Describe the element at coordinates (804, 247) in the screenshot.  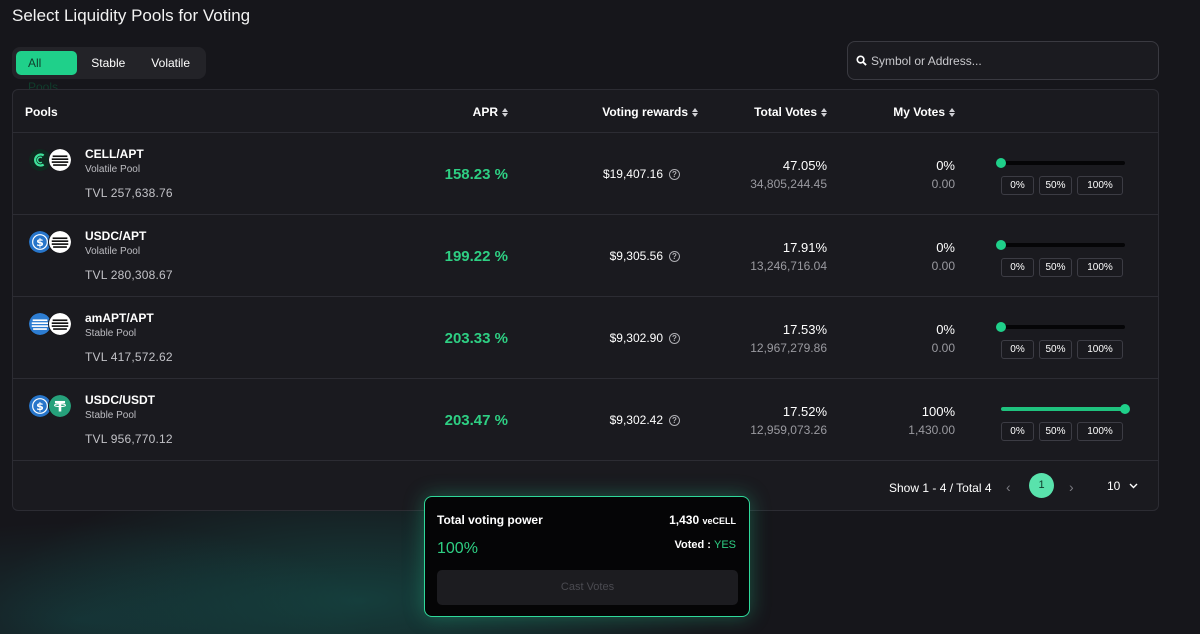
I see `total-votes-percent: 17.91%` at that location.